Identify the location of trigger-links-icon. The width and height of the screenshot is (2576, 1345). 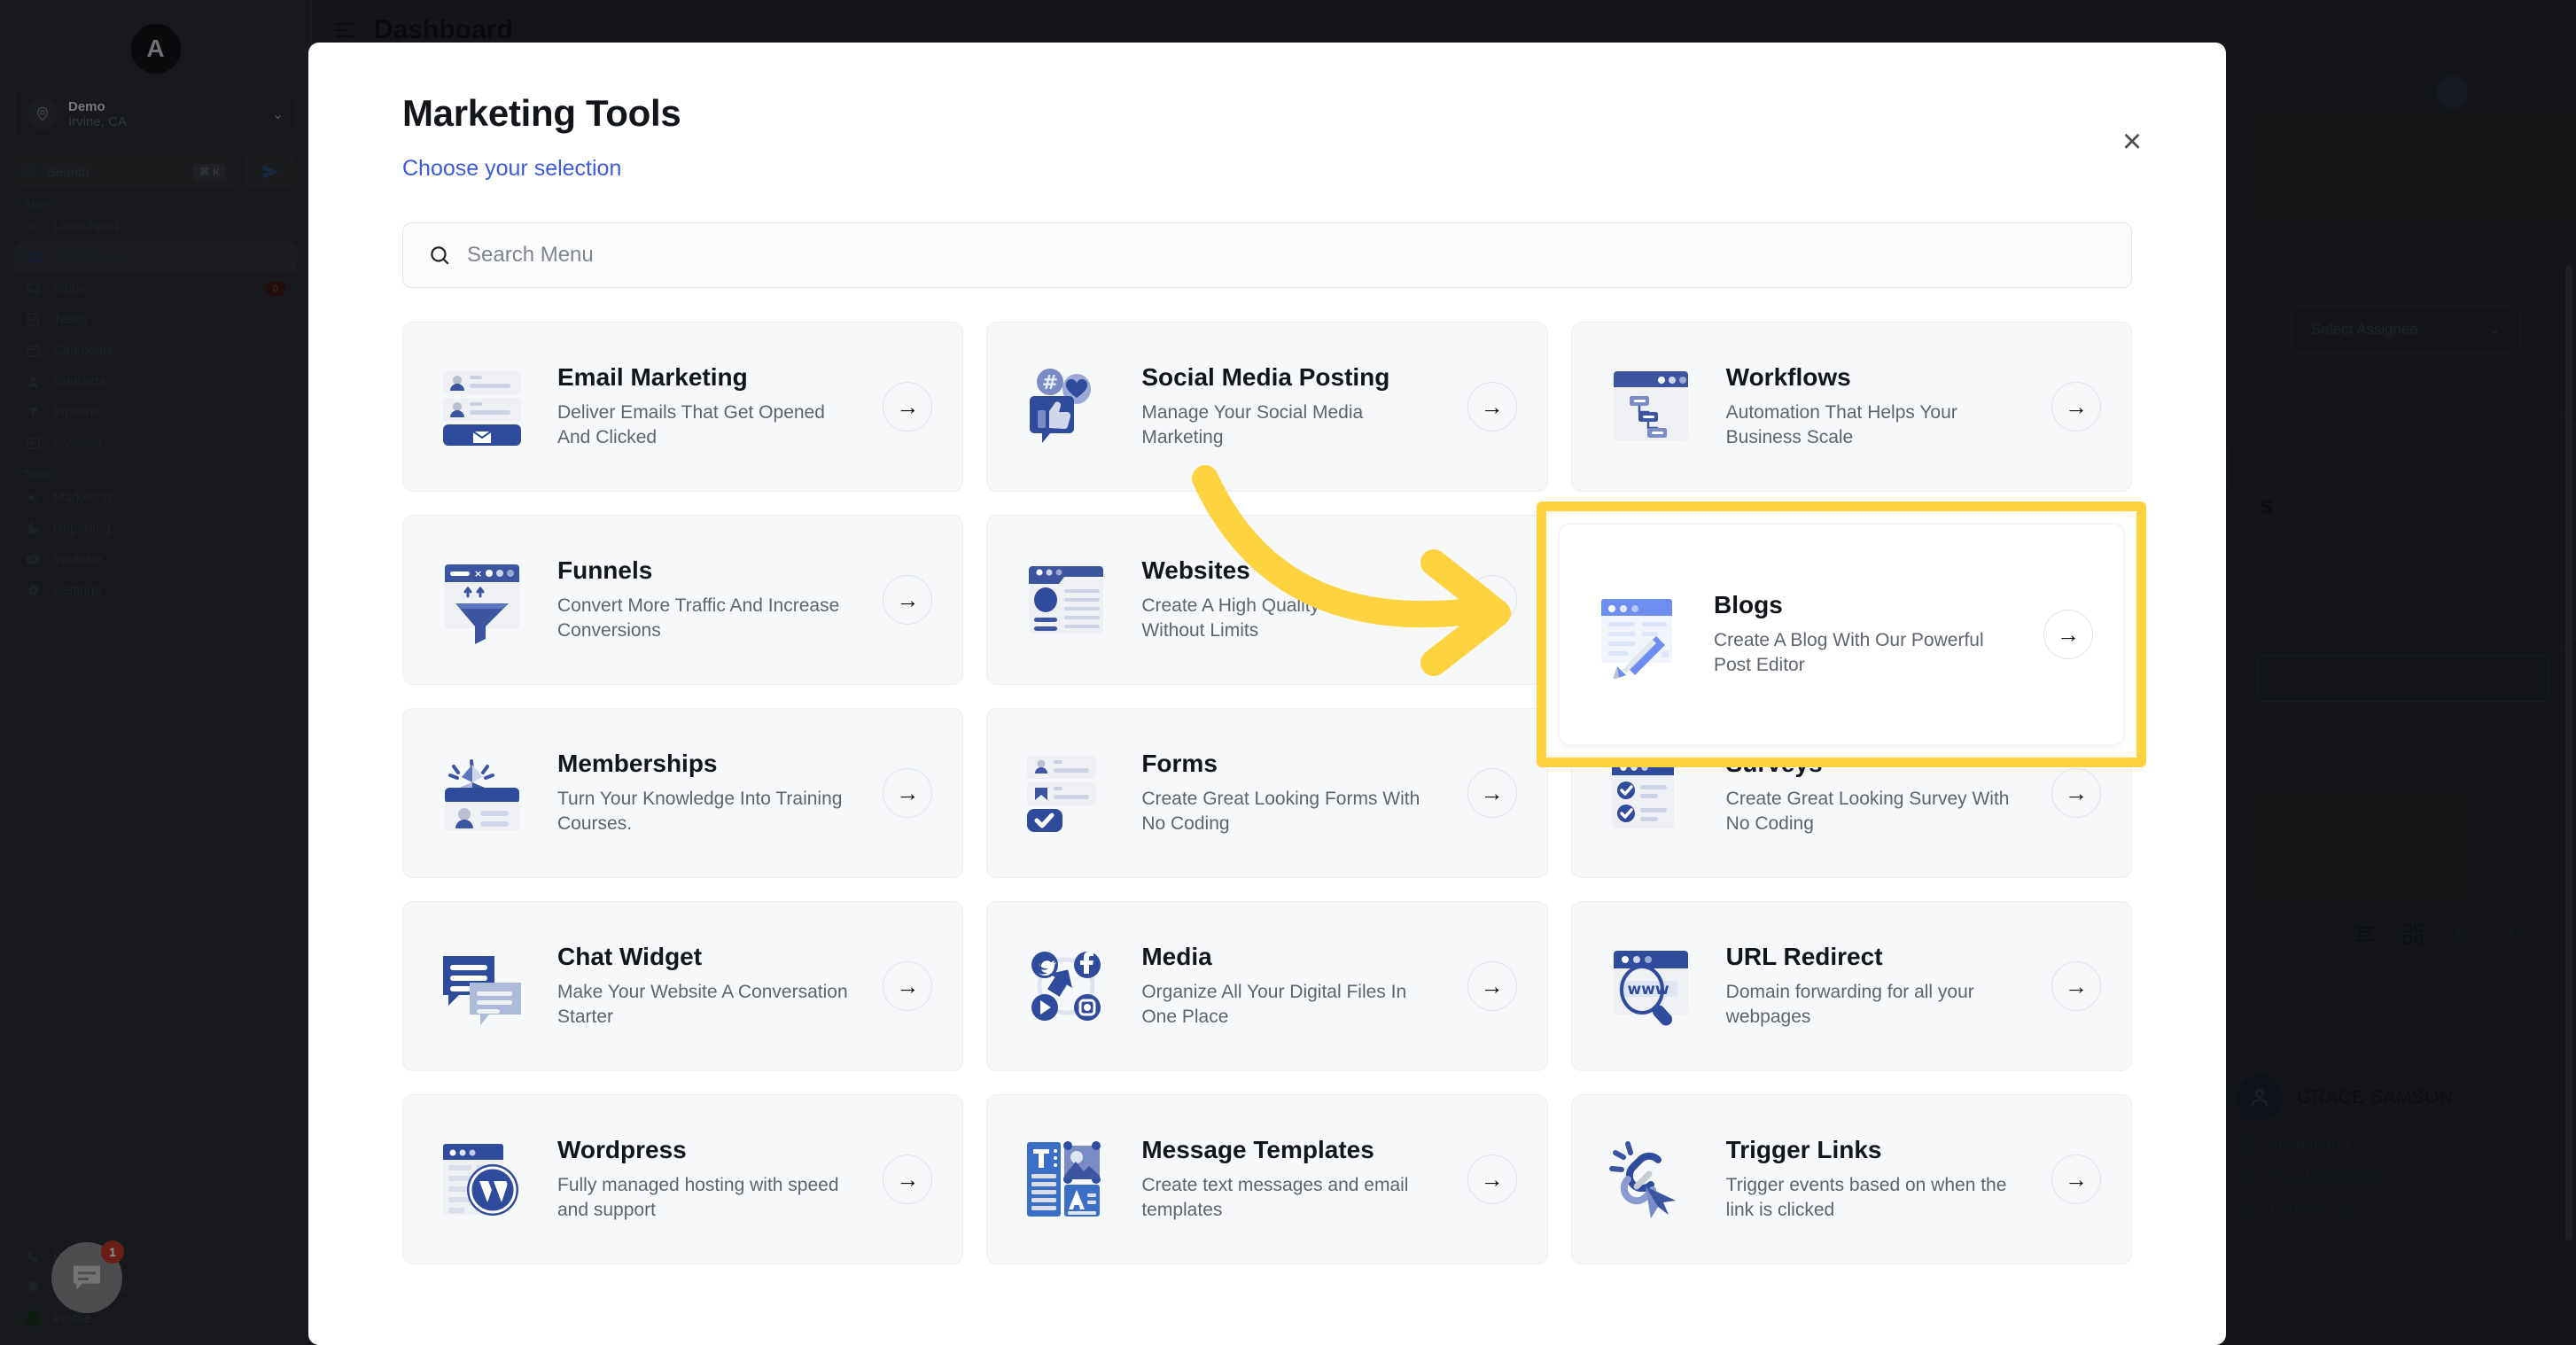
(1651, 1179).